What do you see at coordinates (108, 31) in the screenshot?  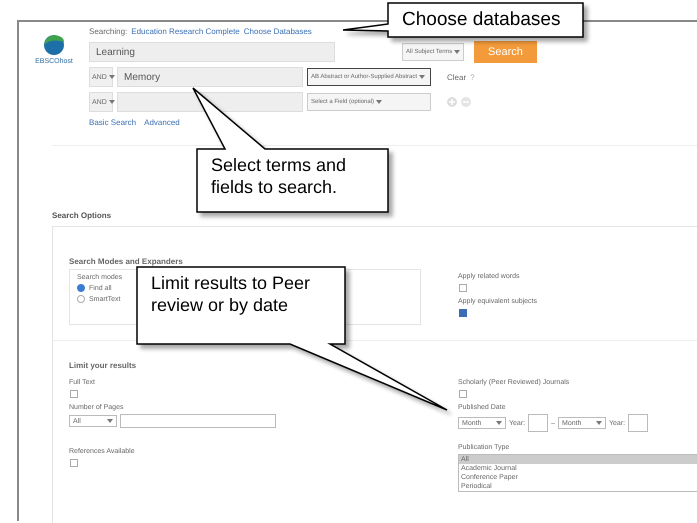 I see `searching-label: Searching:` at bounding box center [108, 31].